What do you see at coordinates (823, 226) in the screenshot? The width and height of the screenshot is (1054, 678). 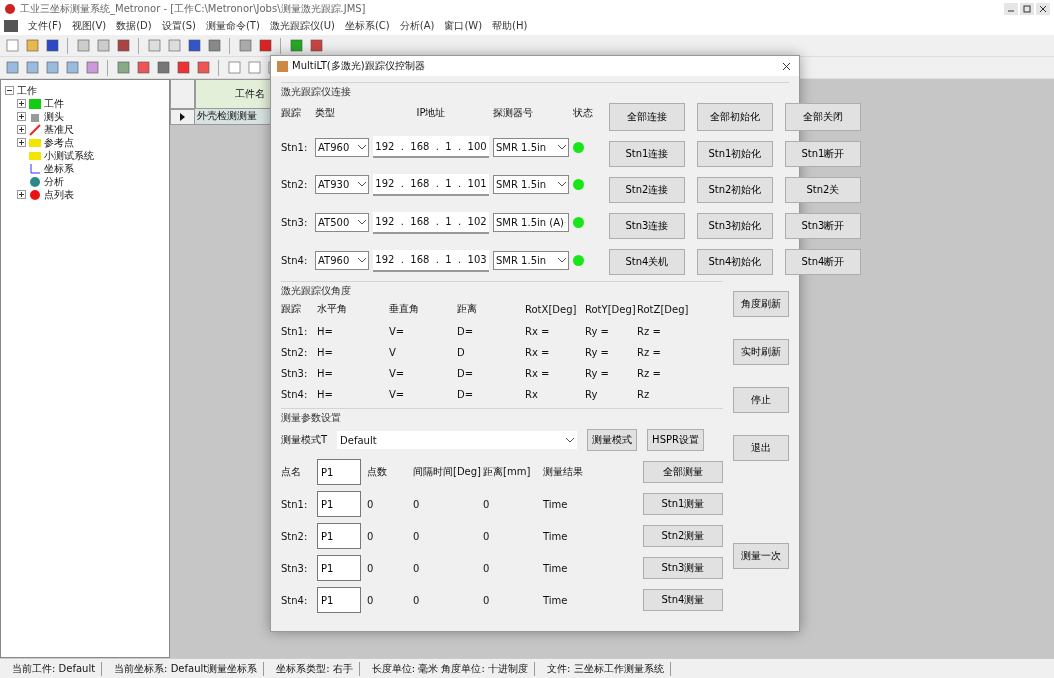 I see `station-button: Stn3断开` at bounding box center [823, 226].